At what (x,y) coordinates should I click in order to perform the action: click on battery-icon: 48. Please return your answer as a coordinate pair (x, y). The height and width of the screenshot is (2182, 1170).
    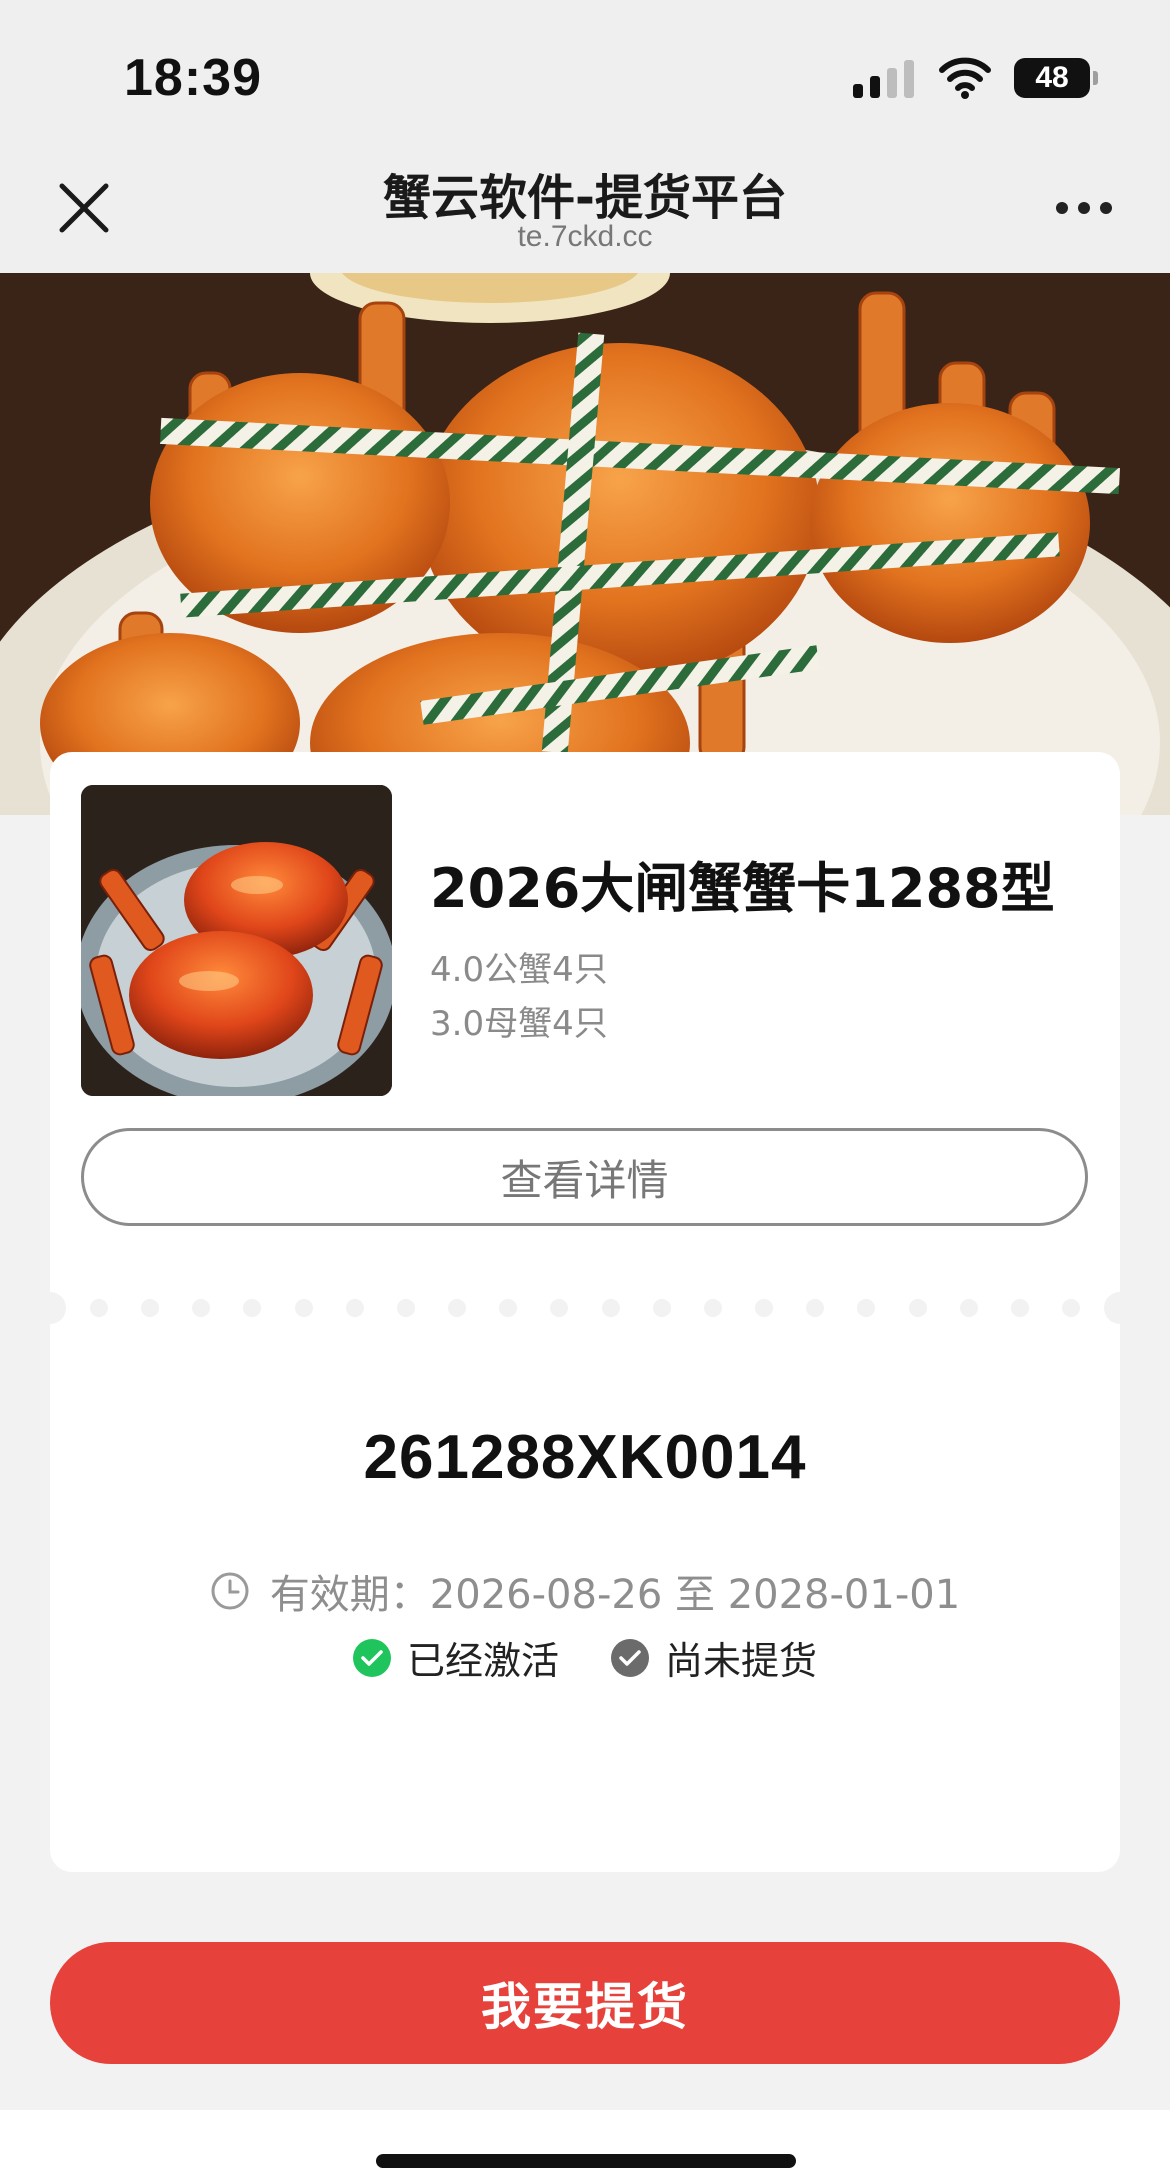
    Looking at the image, I should click on (1056, 78).